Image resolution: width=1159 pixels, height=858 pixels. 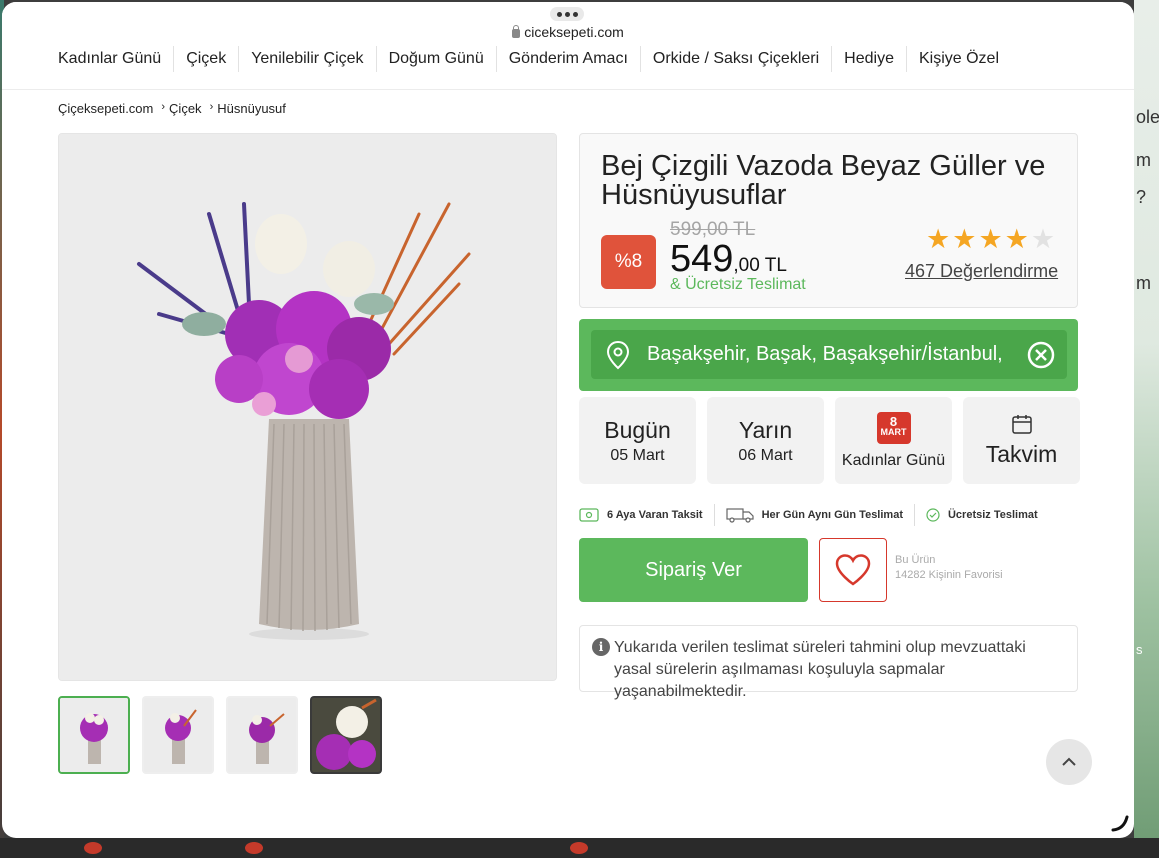 What do you see at coordinates (869, 59) in the screenshot?
I see `nav-item-hediye: Hediye` at bounding box center [869, 59].